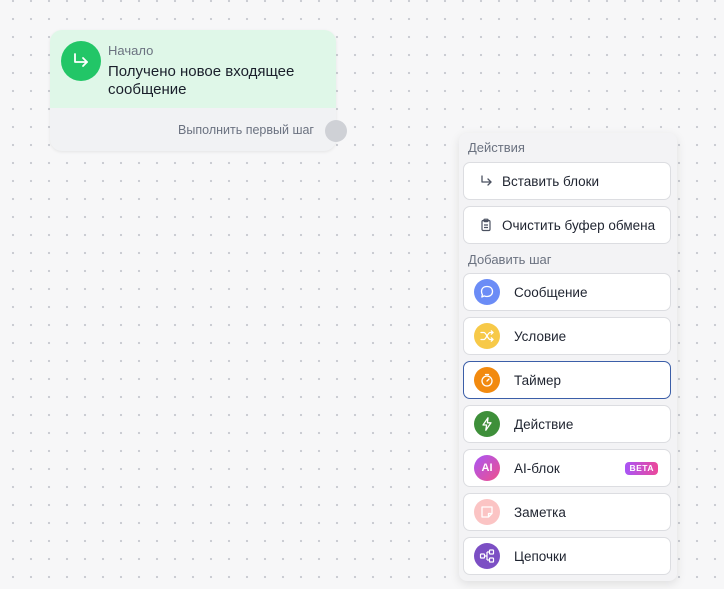 This screenshot has width=724, height=589. I want to click on step-condition-item: Условие, so click(567, 336).